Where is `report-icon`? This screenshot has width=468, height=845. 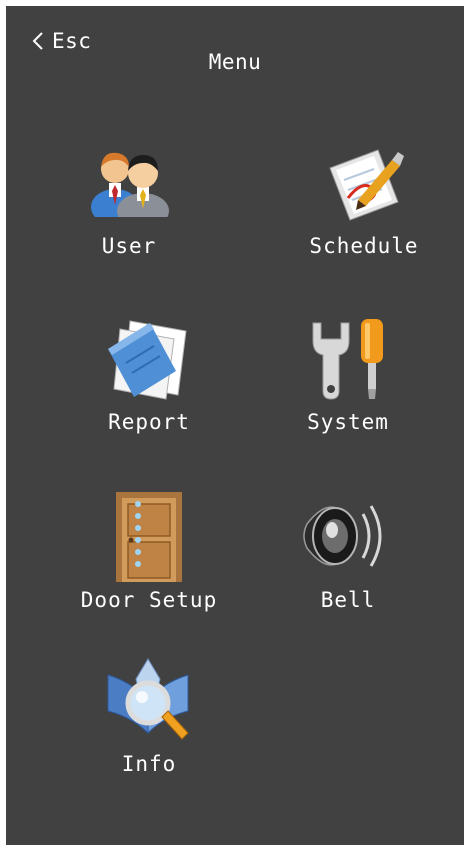 report-icon is located at coordinates (149, 358).